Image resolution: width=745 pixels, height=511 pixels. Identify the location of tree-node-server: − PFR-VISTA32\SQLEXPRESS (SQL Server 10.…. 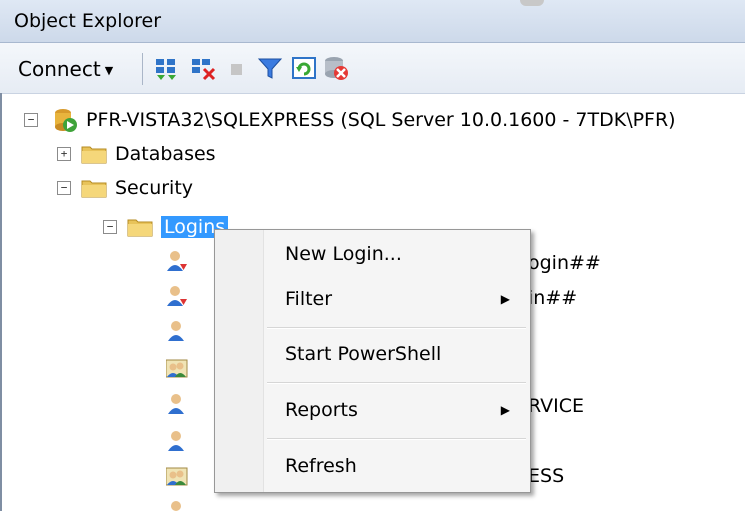
(350, 120).